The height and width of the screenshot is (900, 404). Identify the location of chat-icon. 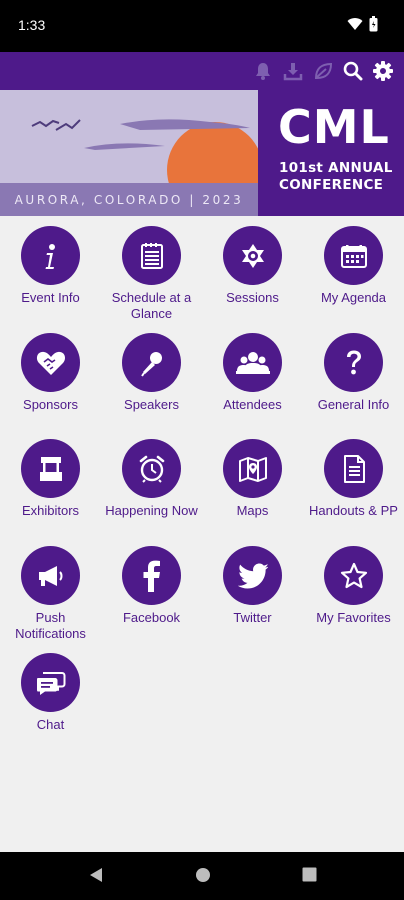
(50, 682).